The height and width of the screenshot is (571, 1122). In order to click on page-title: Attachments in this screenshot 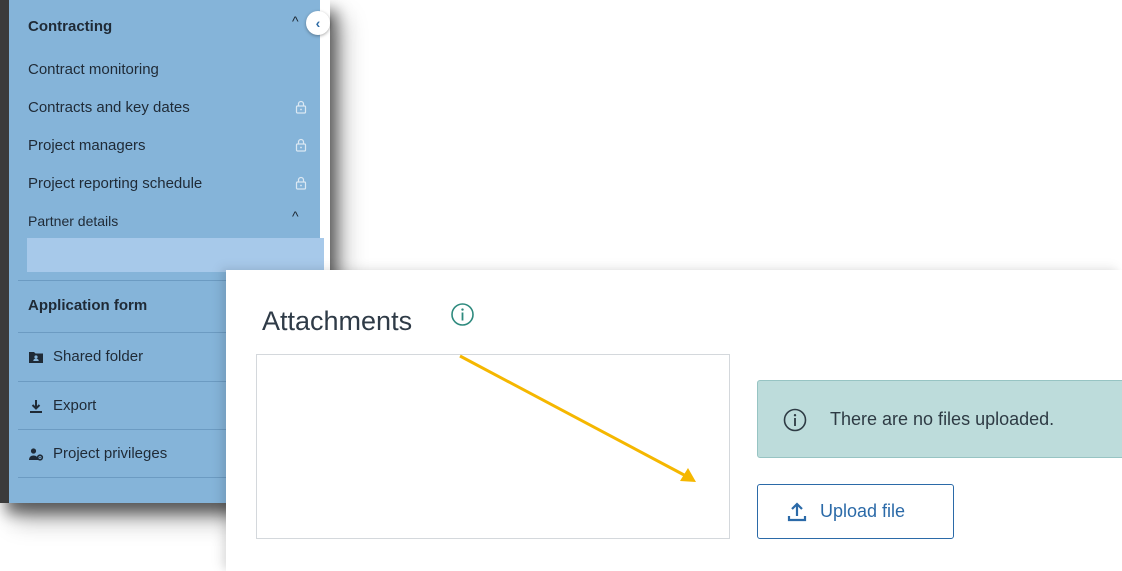, I will do `click(337, 321)`.